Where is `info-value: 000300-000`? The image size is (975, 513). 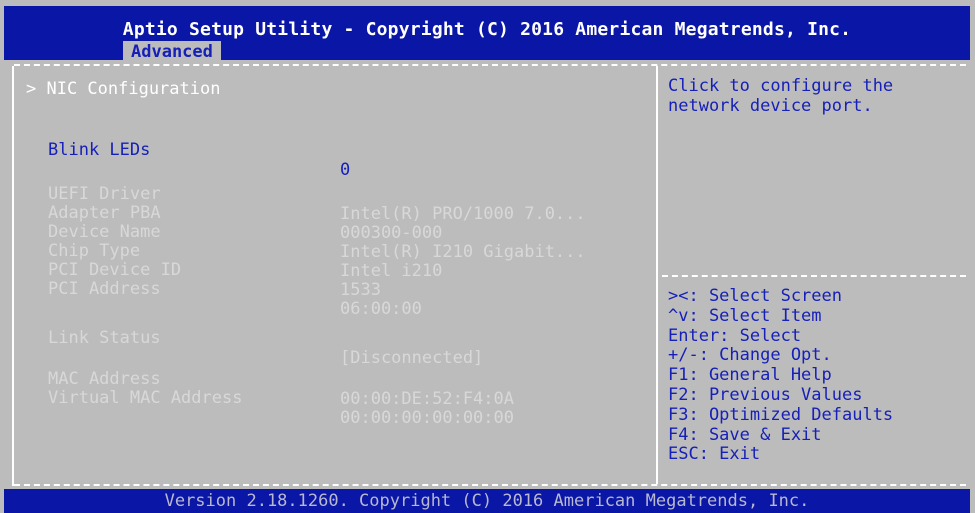 info-value: 000300-000 is located at coordinates (391, 233).